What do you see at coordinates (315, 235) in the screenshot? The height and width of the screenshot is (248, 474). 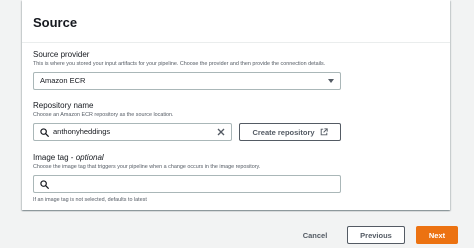 I see `cancel-button: Cancel` at bounding box center [315, 235].